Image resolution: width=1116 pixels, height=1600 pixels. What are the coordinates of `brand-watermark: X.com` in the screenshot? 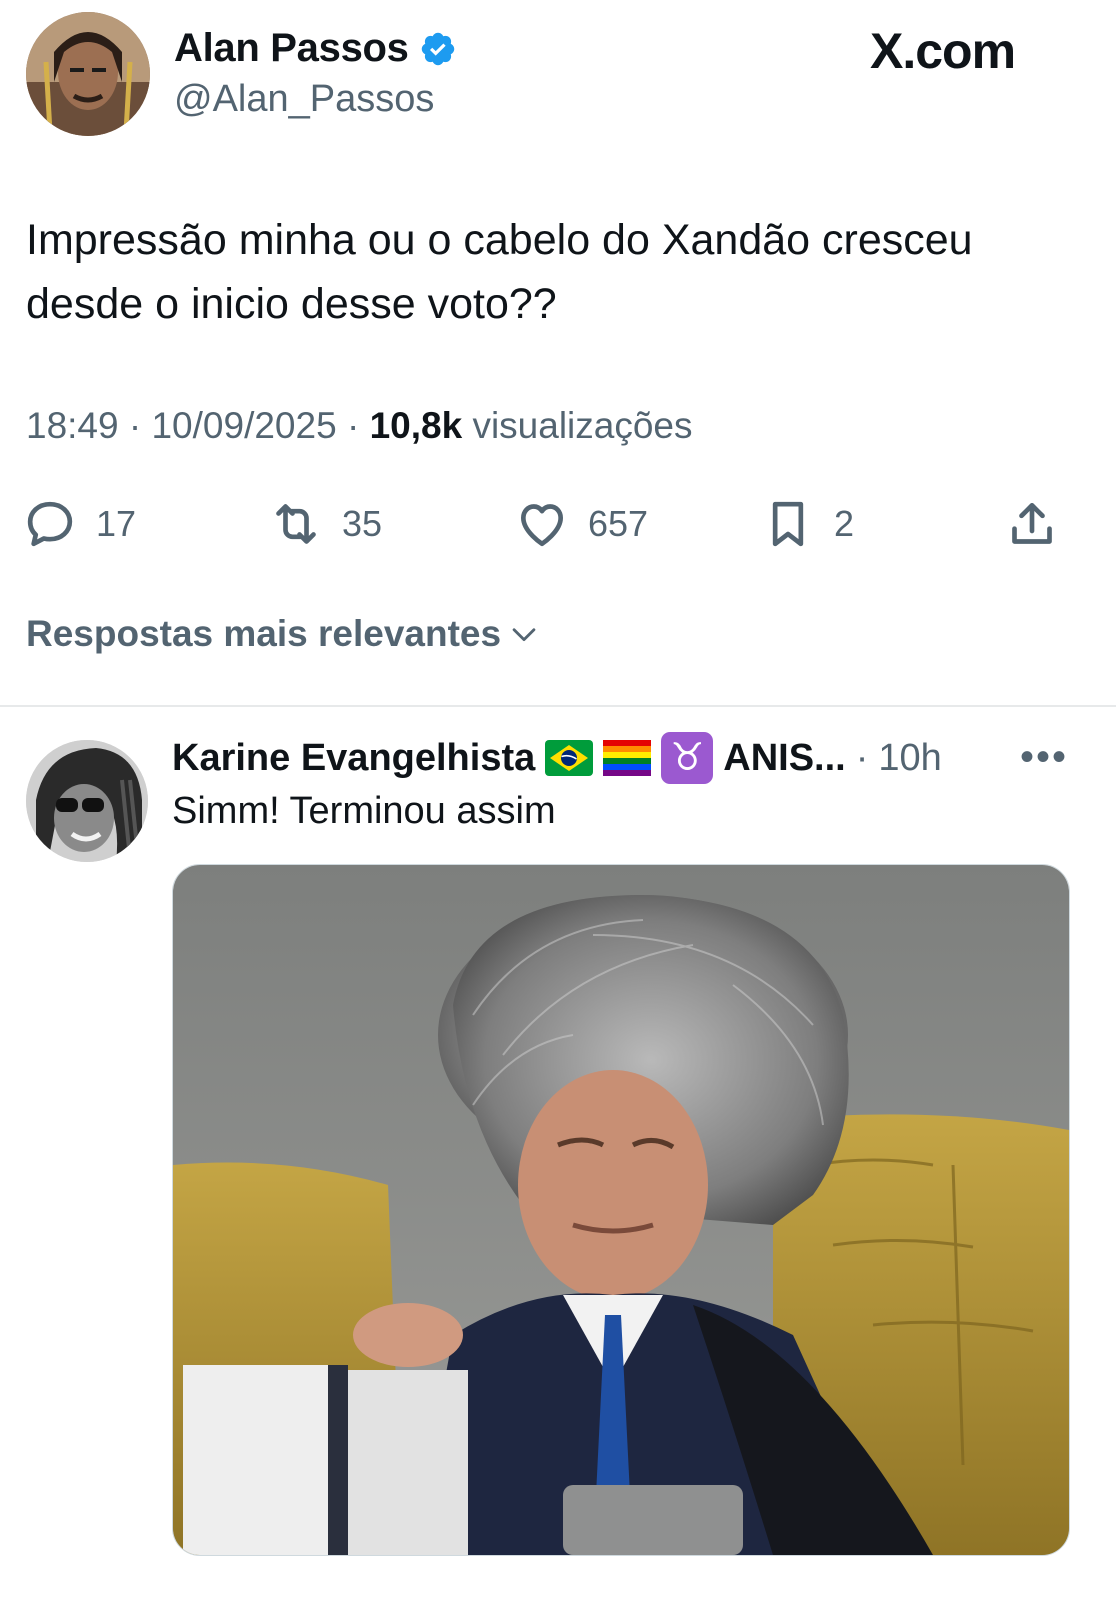 It's located at (943, 51).